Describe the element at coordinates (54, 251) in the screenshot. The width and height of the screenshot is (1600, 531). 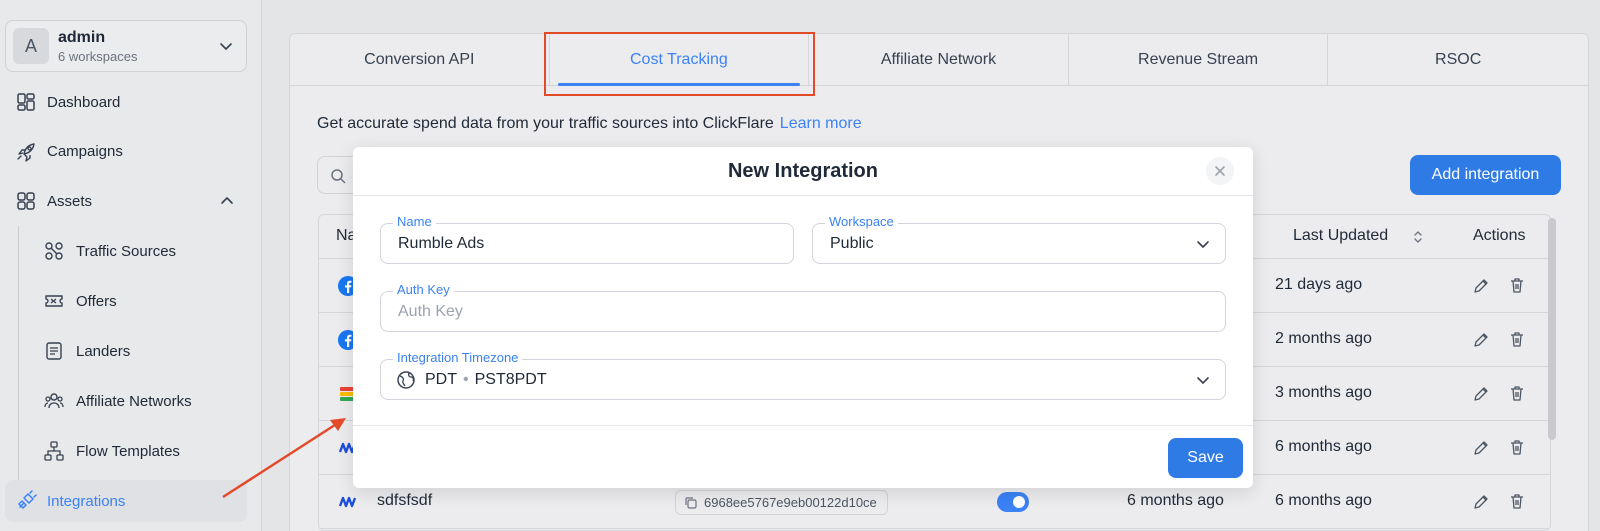
I see `traffic-icon` at that location.